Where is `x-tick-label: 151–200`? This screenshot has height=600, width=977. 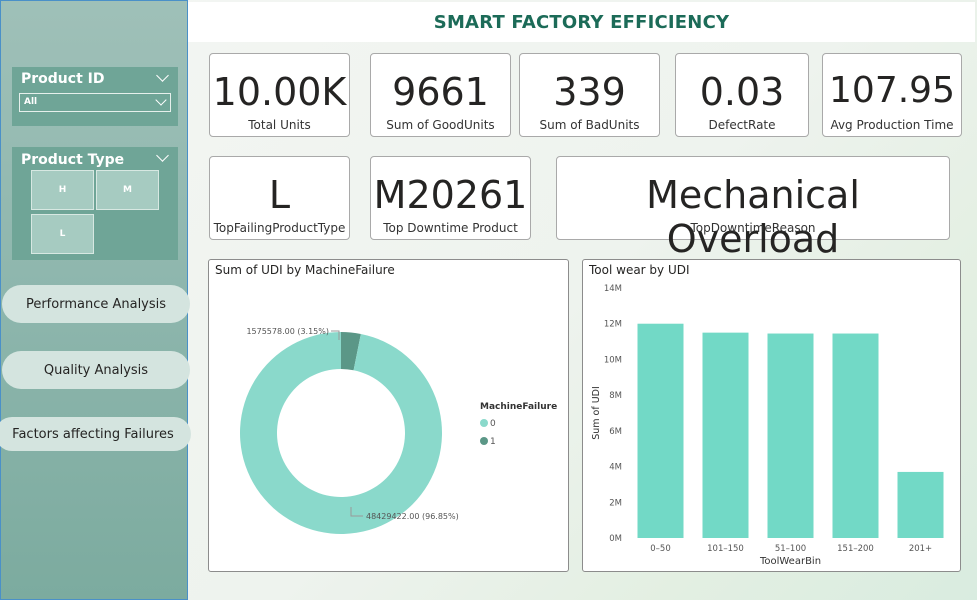
x-tick-label: 151–200 is located at coordinates (855, 549).